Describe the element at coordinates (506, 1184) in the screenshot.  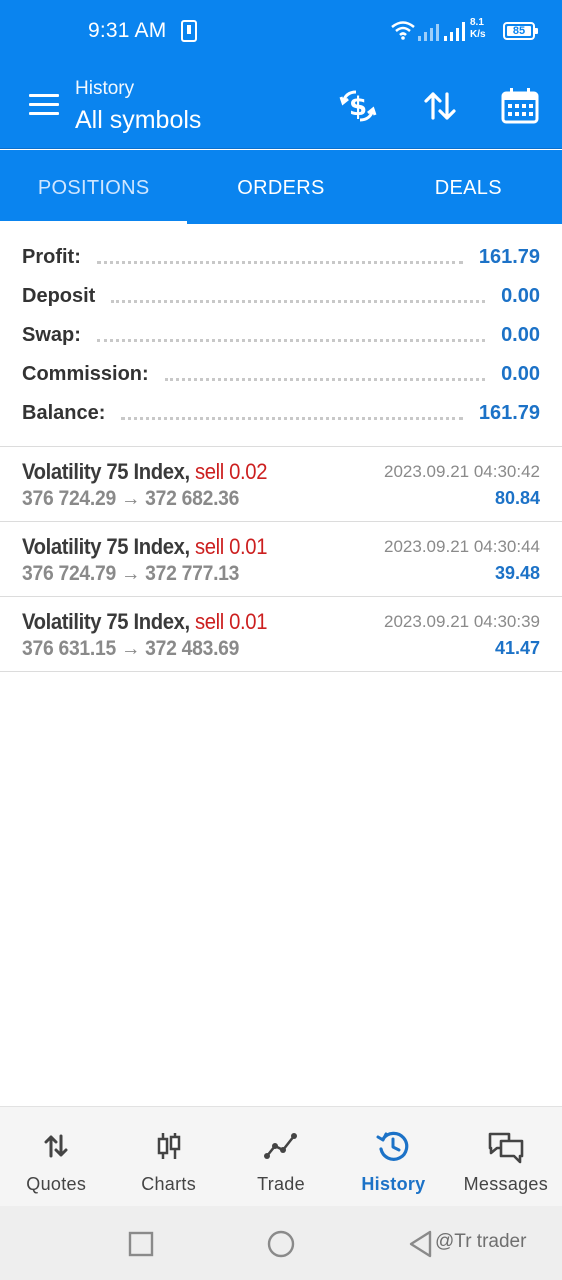
I see `nav-label: Messages` at that location.